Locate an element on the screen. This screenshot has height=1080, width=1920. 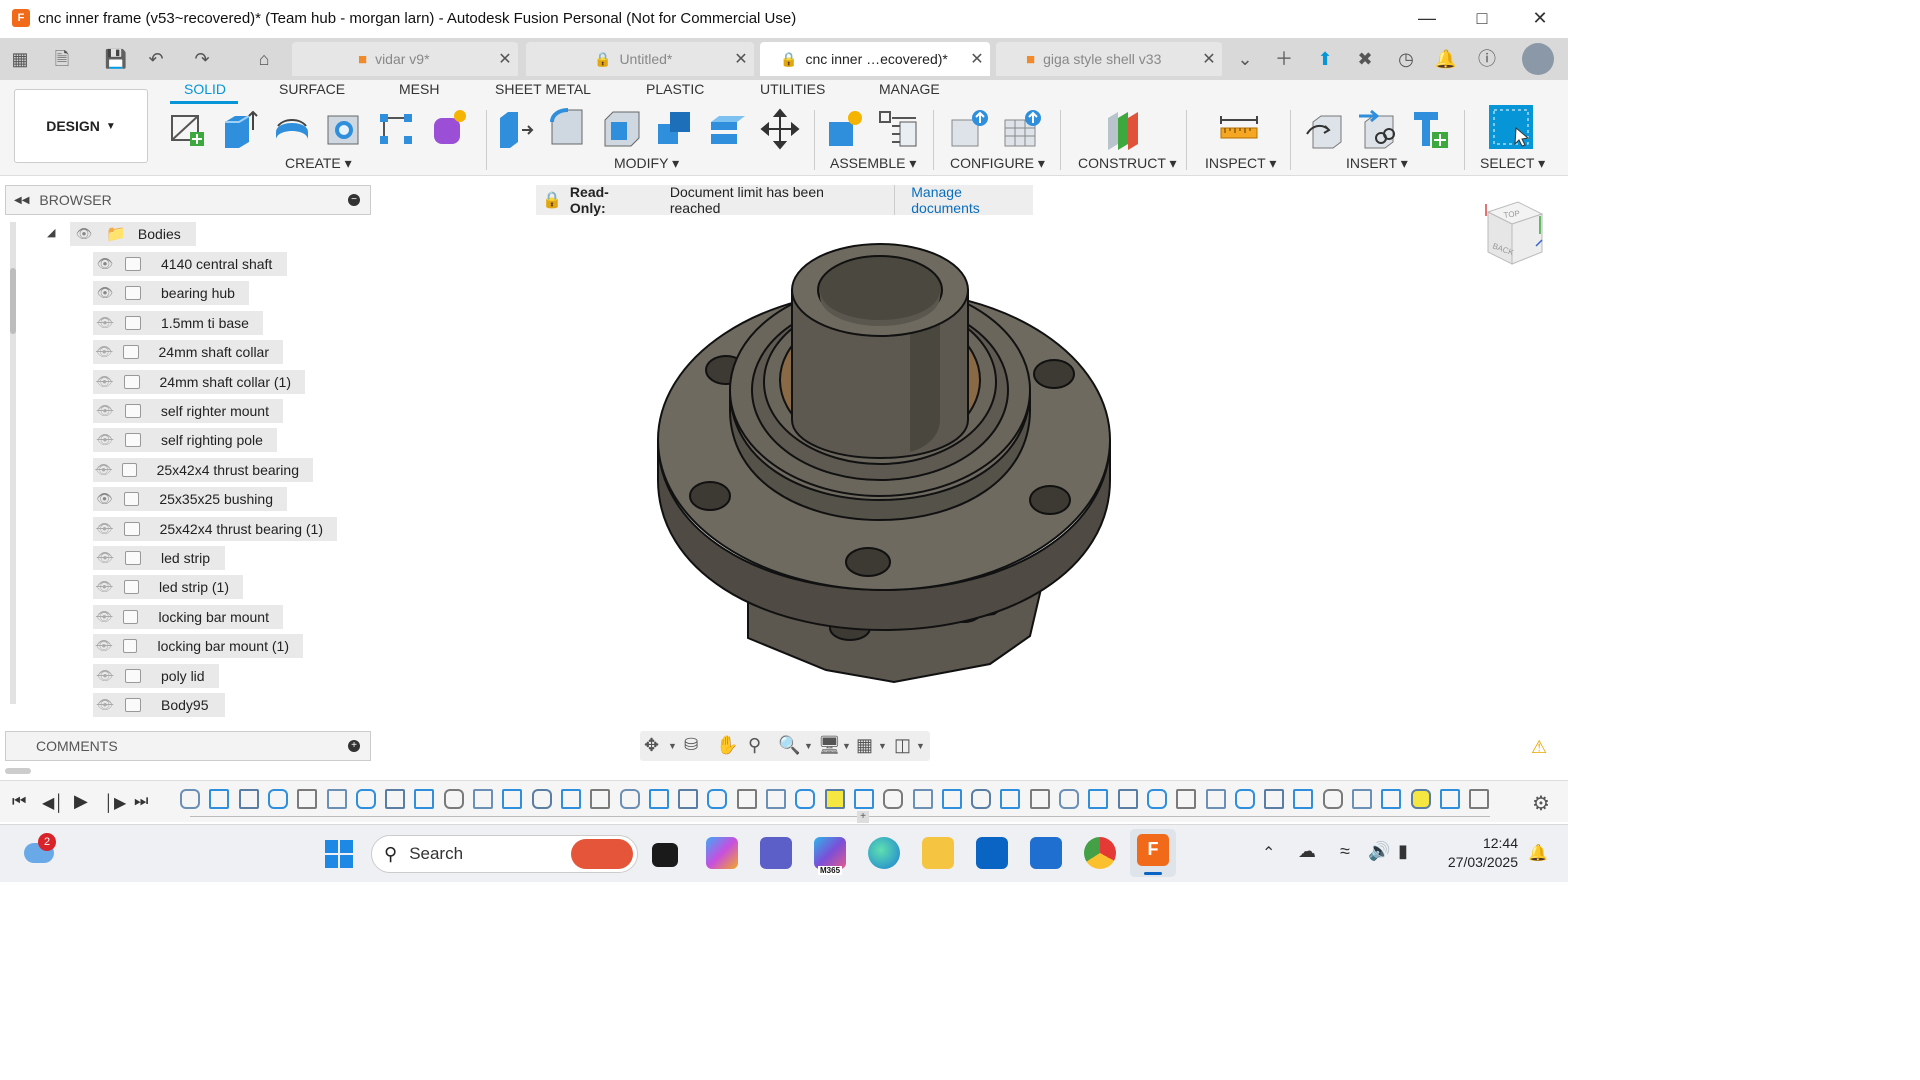
onedrive-icon: ☁ is located at coordinates (1307, 851).